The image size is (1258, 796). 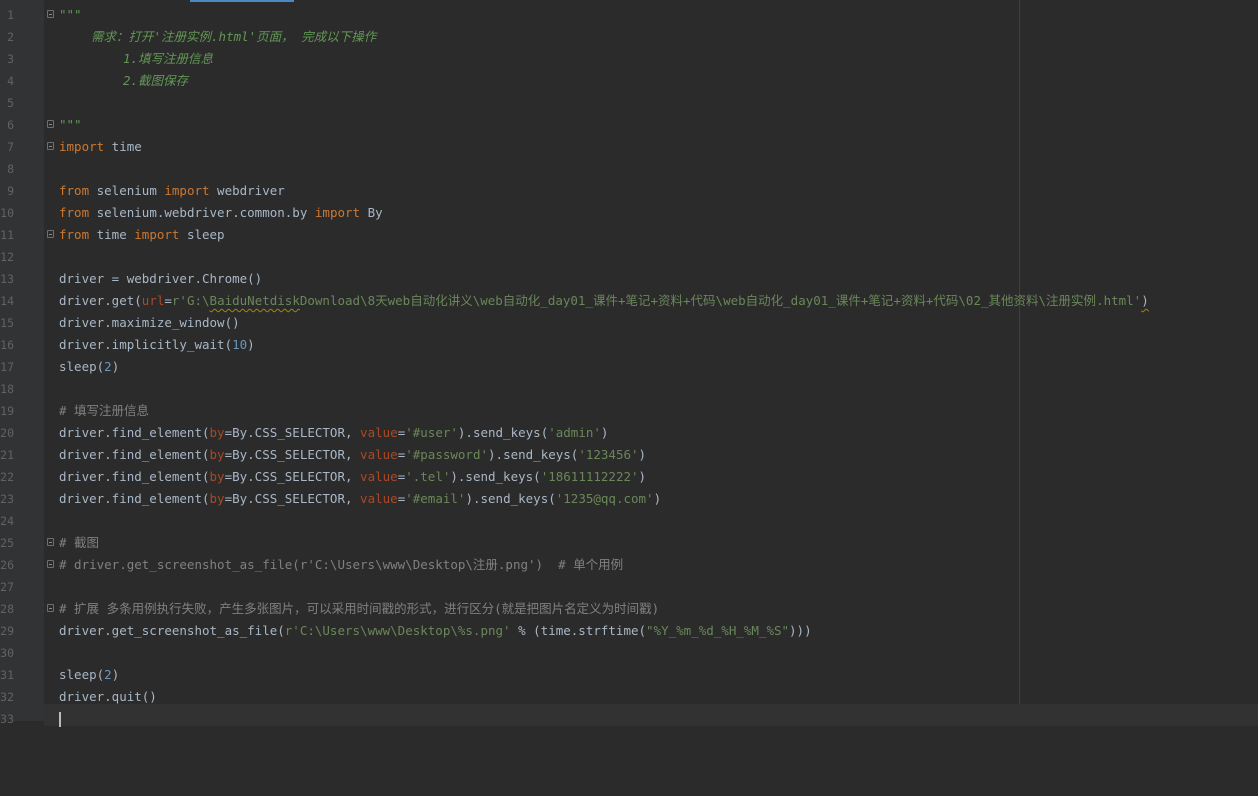 I want to click on active-tab-indicator, so click(x=242, y=1).